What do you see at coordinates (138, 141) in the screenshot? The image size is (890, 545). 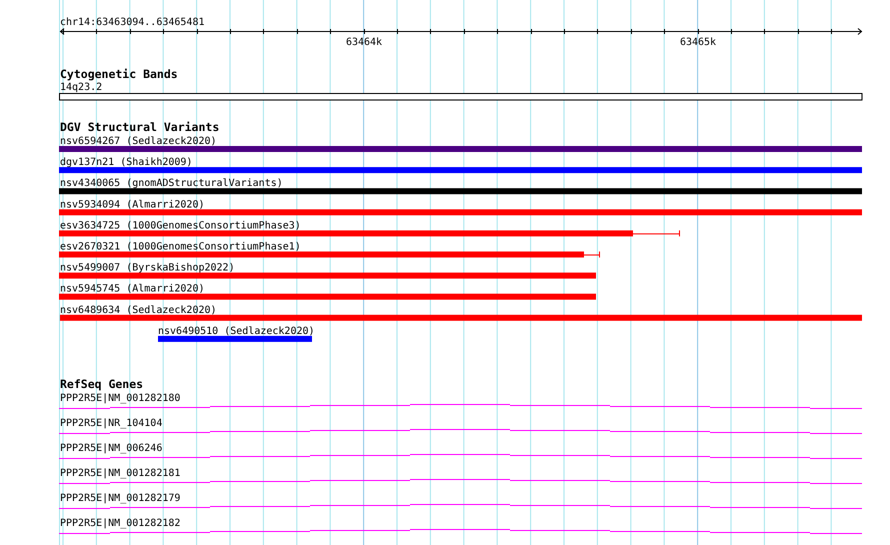 I see `variant-label: nsv6594267 (Sedlazeck2020)` at bounding box center [138, 141].